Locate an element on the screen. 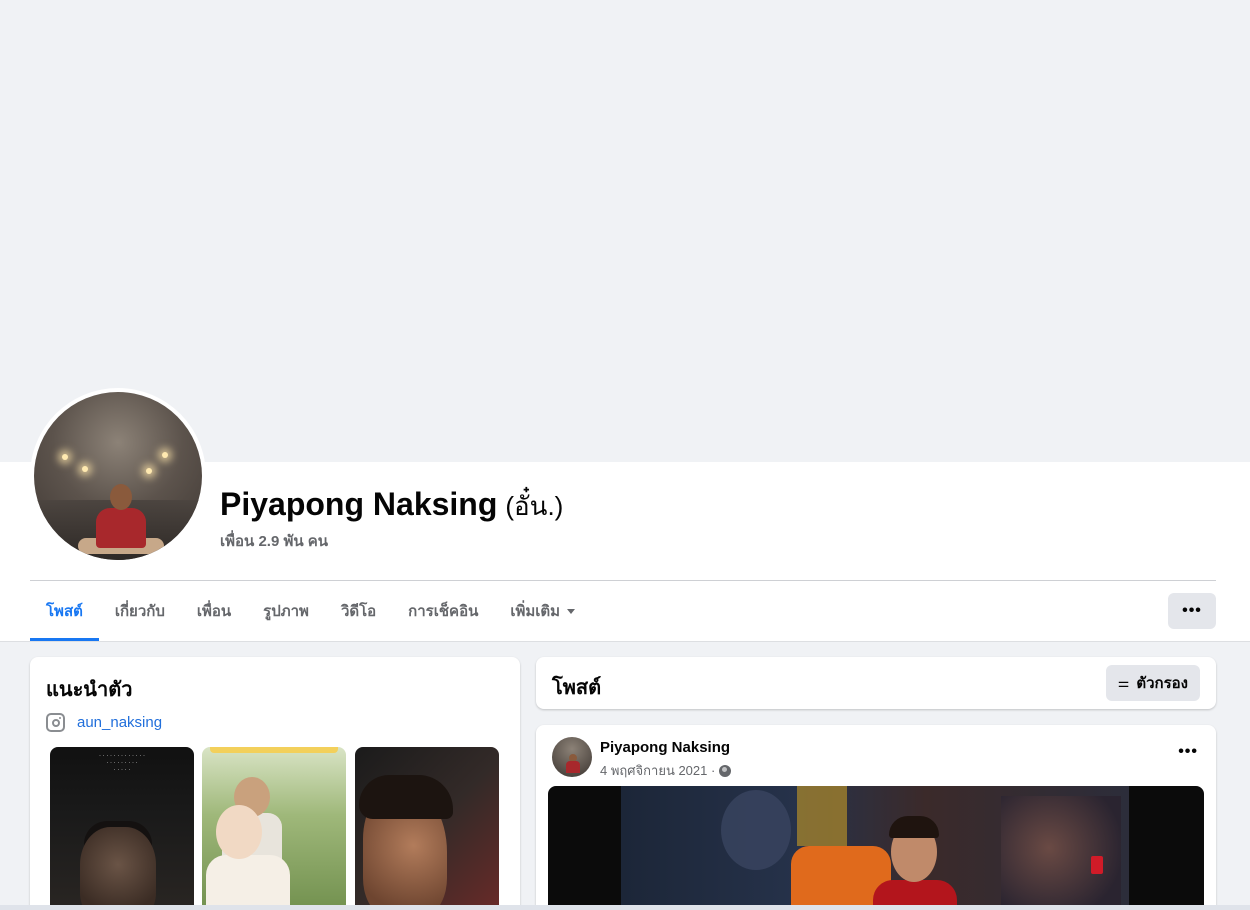 This screenshot has width=1250, height=910. post-image is located at coordinates (876, 848).